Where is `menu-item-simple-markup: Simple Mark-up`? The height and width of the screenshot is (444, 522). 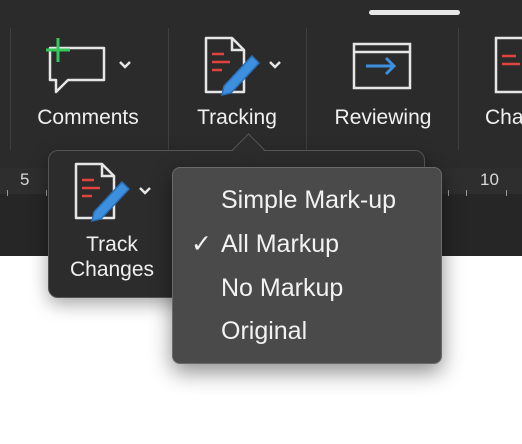
menu-item-simple-markup: Simple Mark-up is located at coordinates (307, 200).